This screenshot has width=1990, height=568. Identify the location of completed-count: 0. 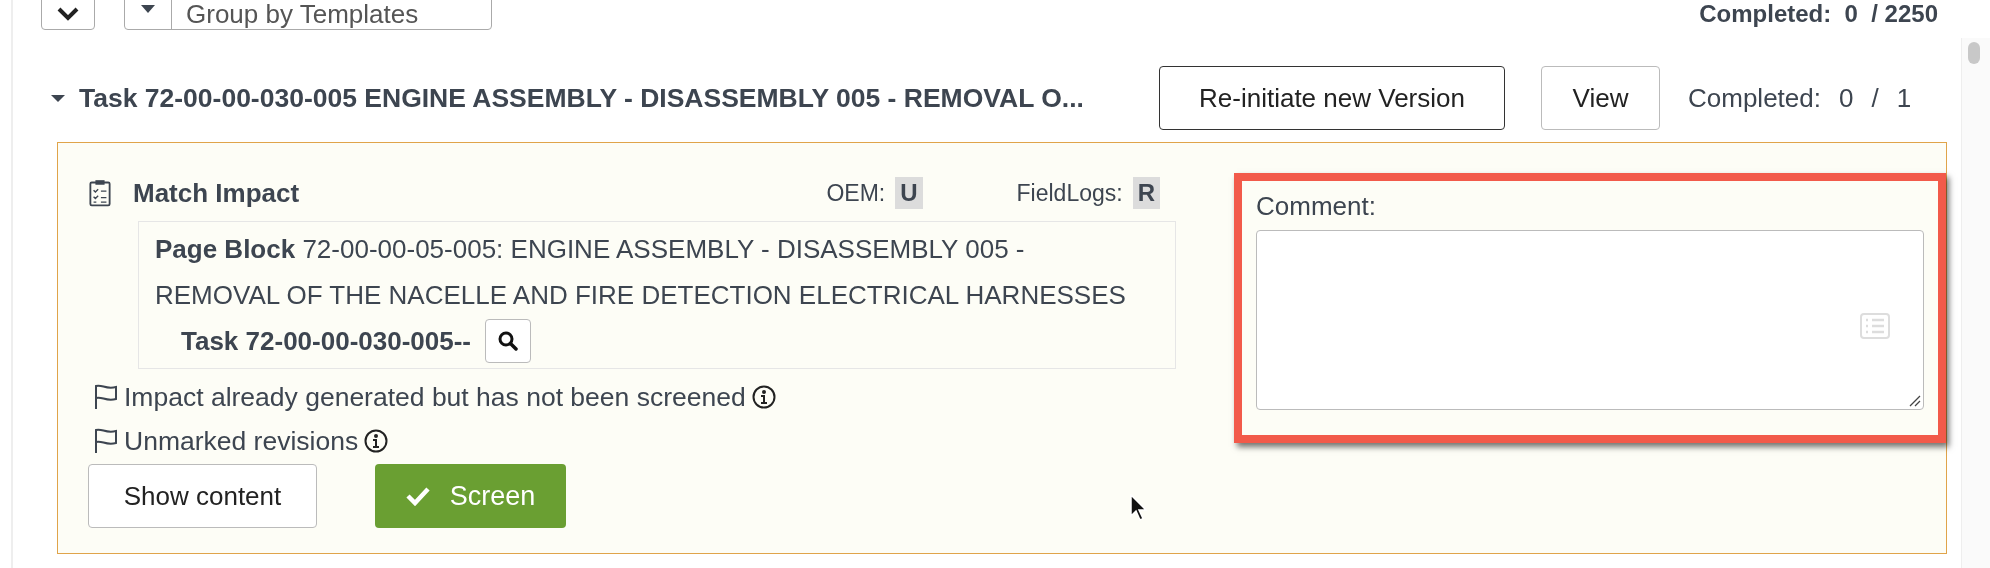
(1846, 98).